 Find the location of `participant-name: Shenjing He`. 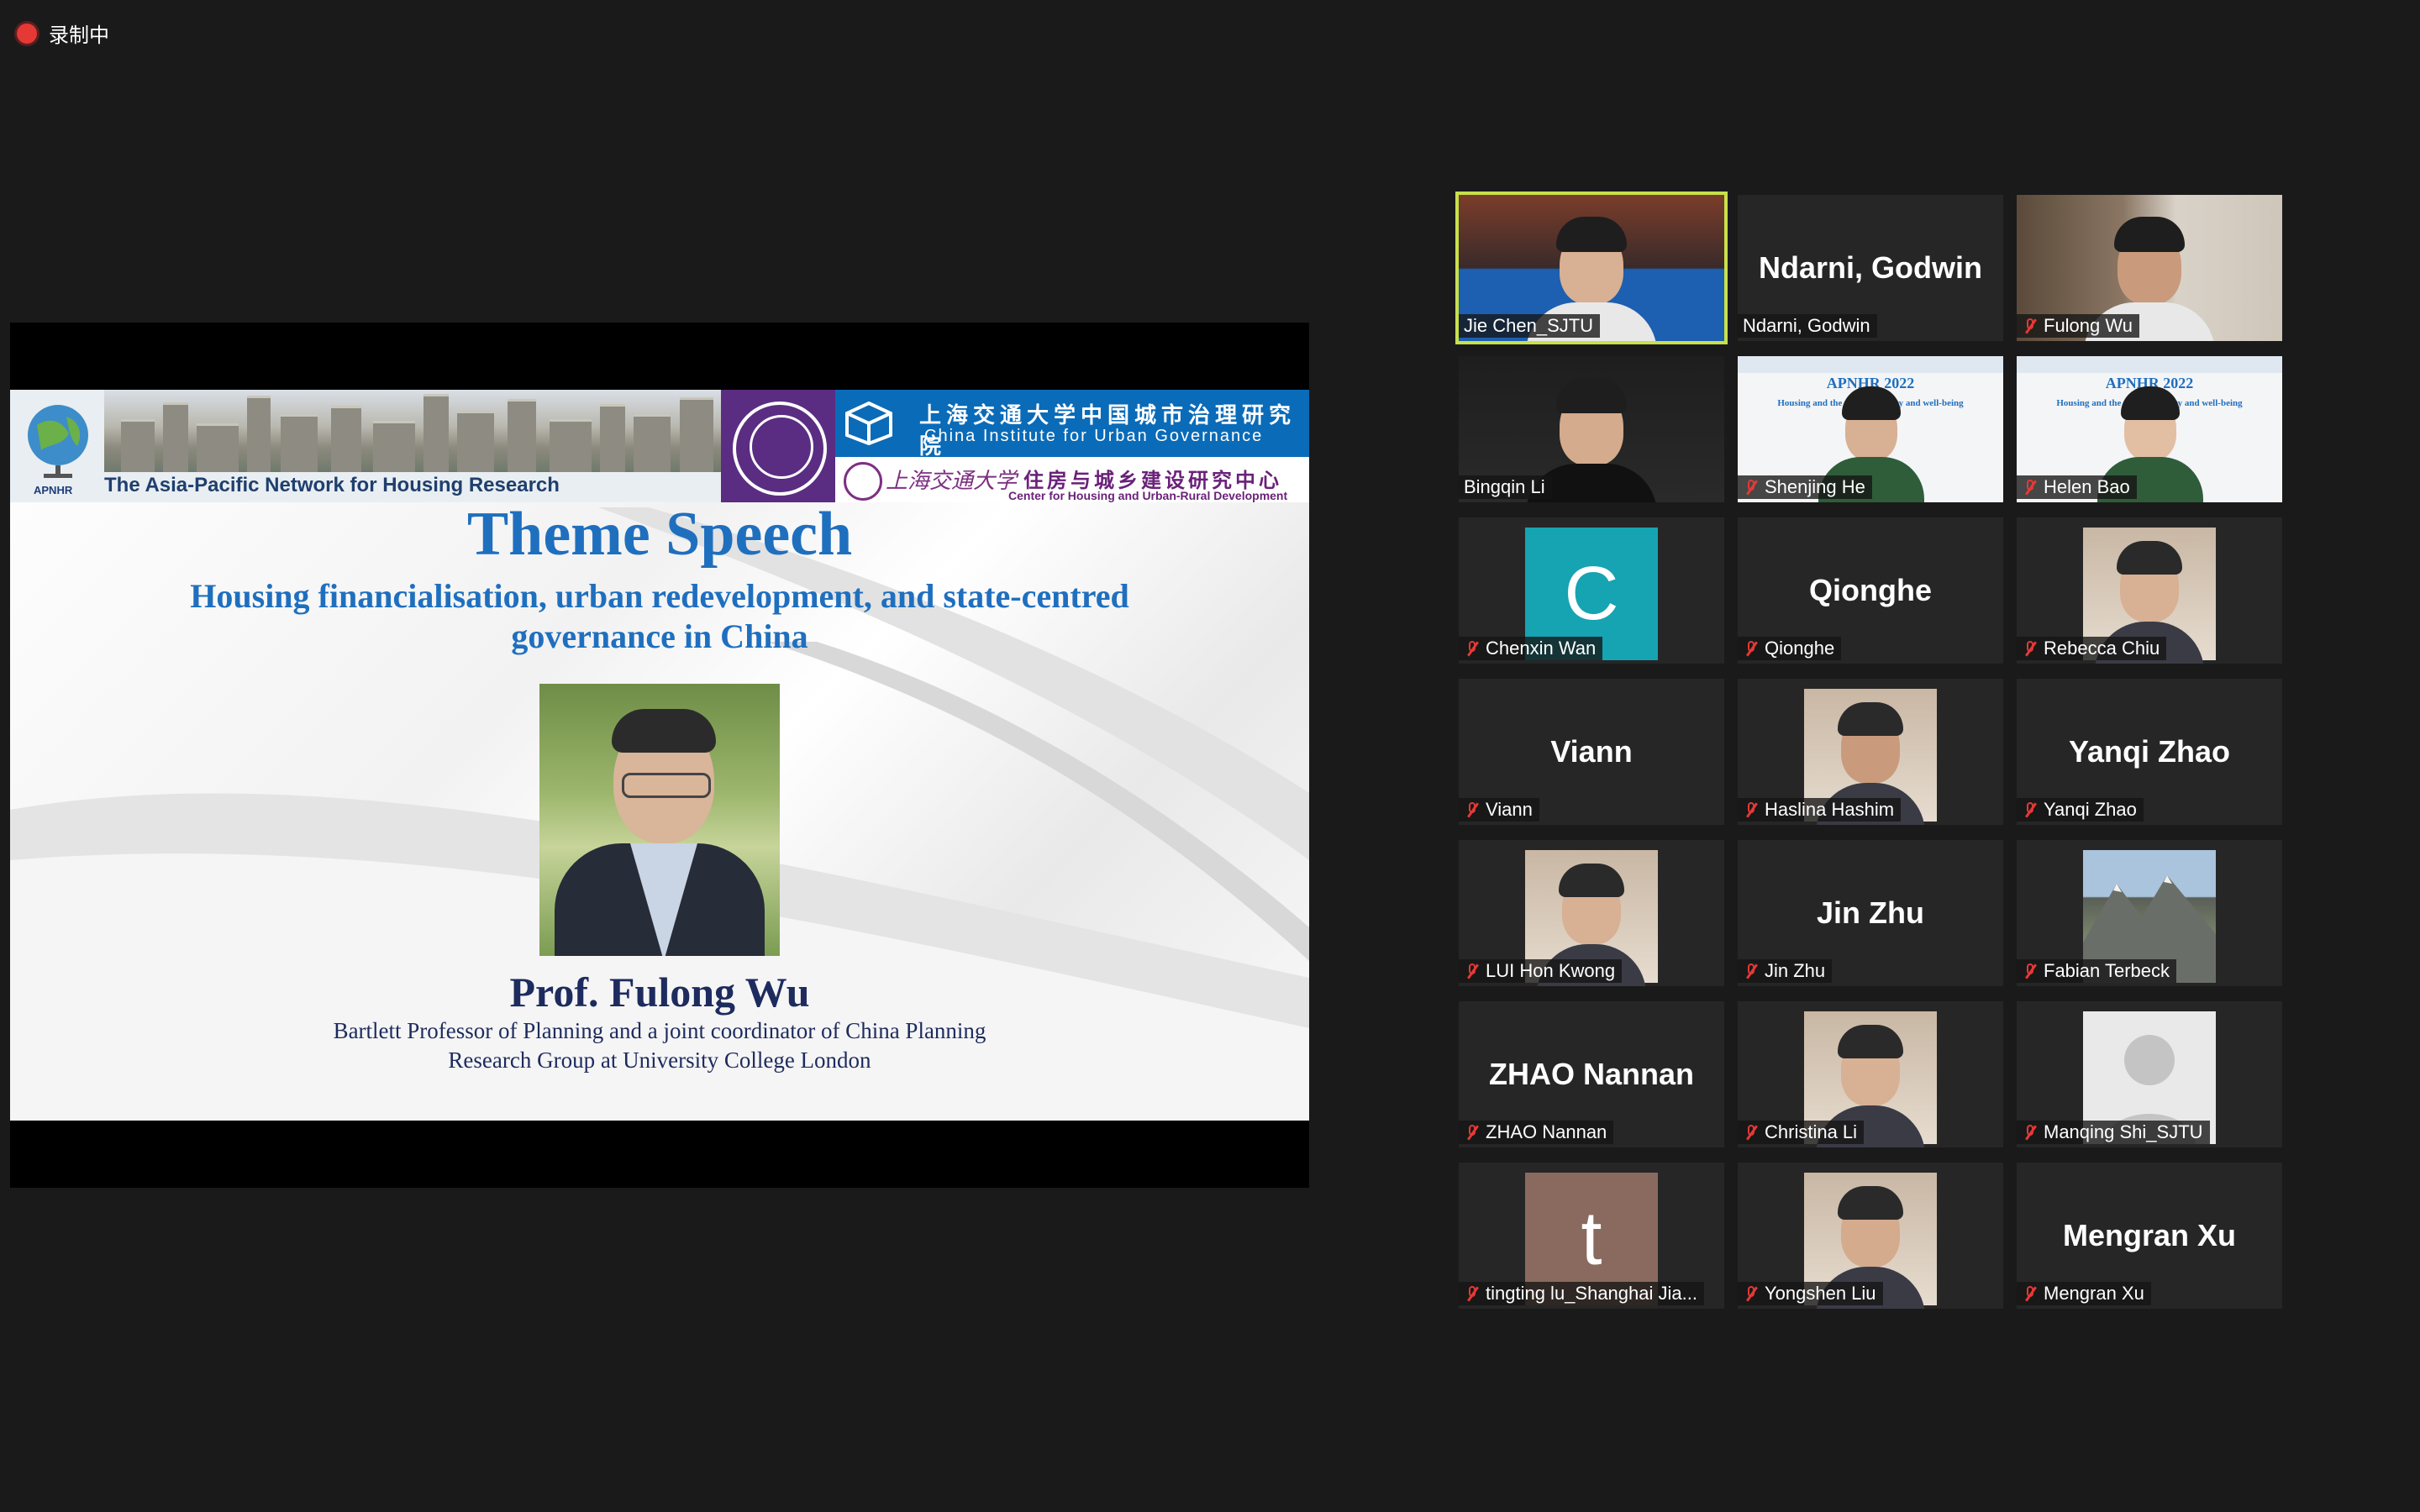

participant-name: Shenjing He is located at coordinates (1815, 486).